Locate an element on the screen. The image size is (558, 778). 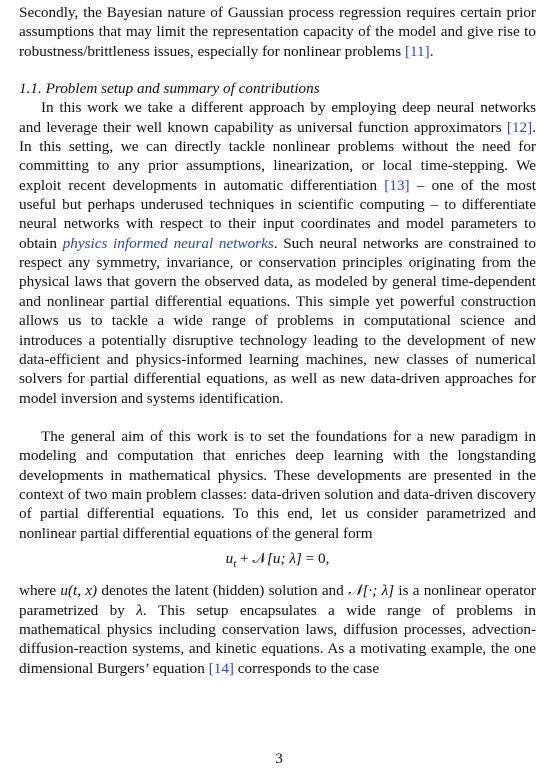
paragraph-text: where is located at coordinates (40, 591).